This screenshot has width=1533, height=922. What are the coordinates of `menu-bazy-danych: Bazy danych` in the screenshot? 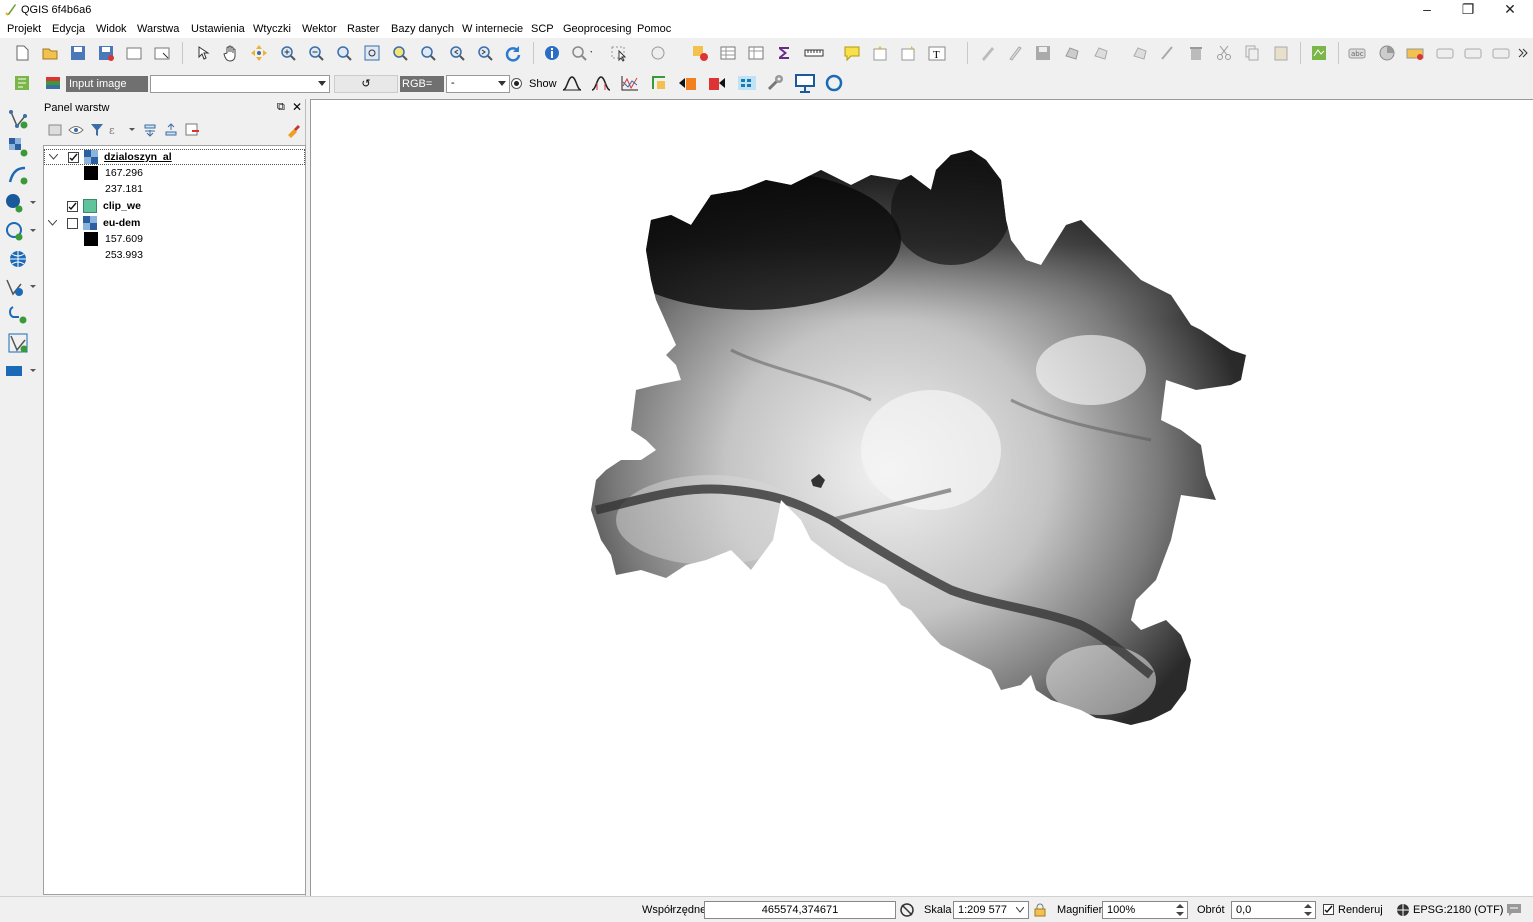 It's located at (422, 29).